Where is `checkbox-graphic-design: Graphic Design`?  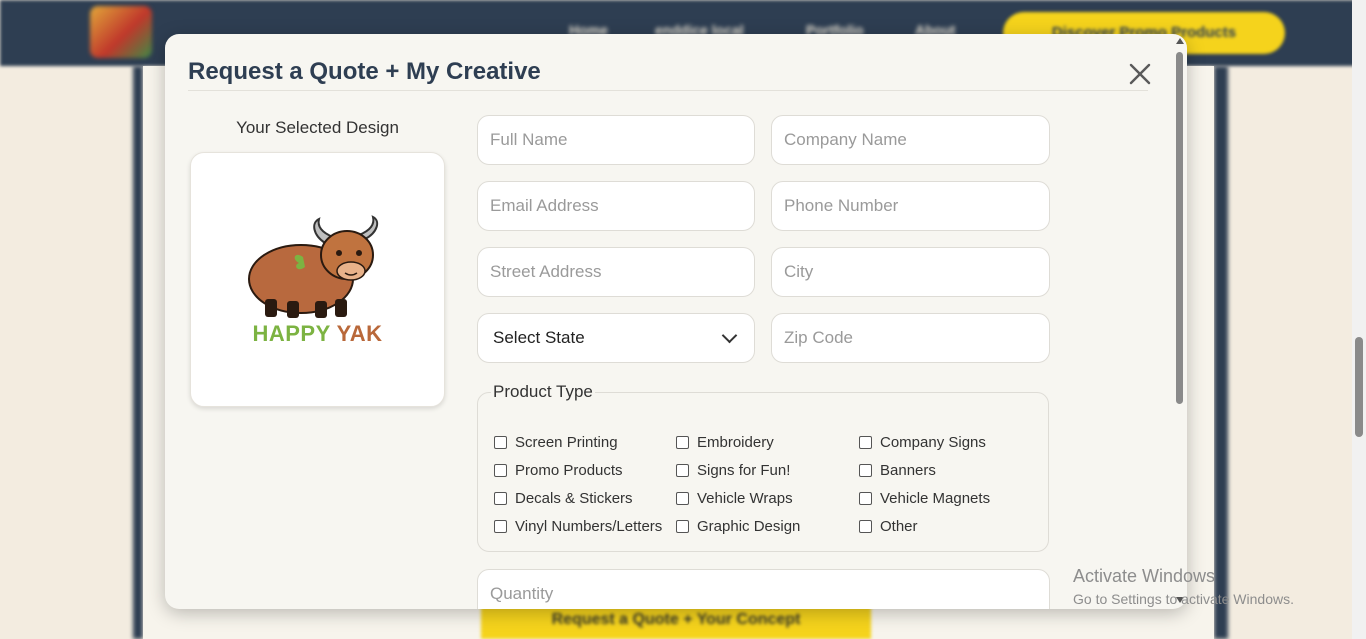
checkbox-graphic-design: Graphic Design is located at coordinates (738, 526).